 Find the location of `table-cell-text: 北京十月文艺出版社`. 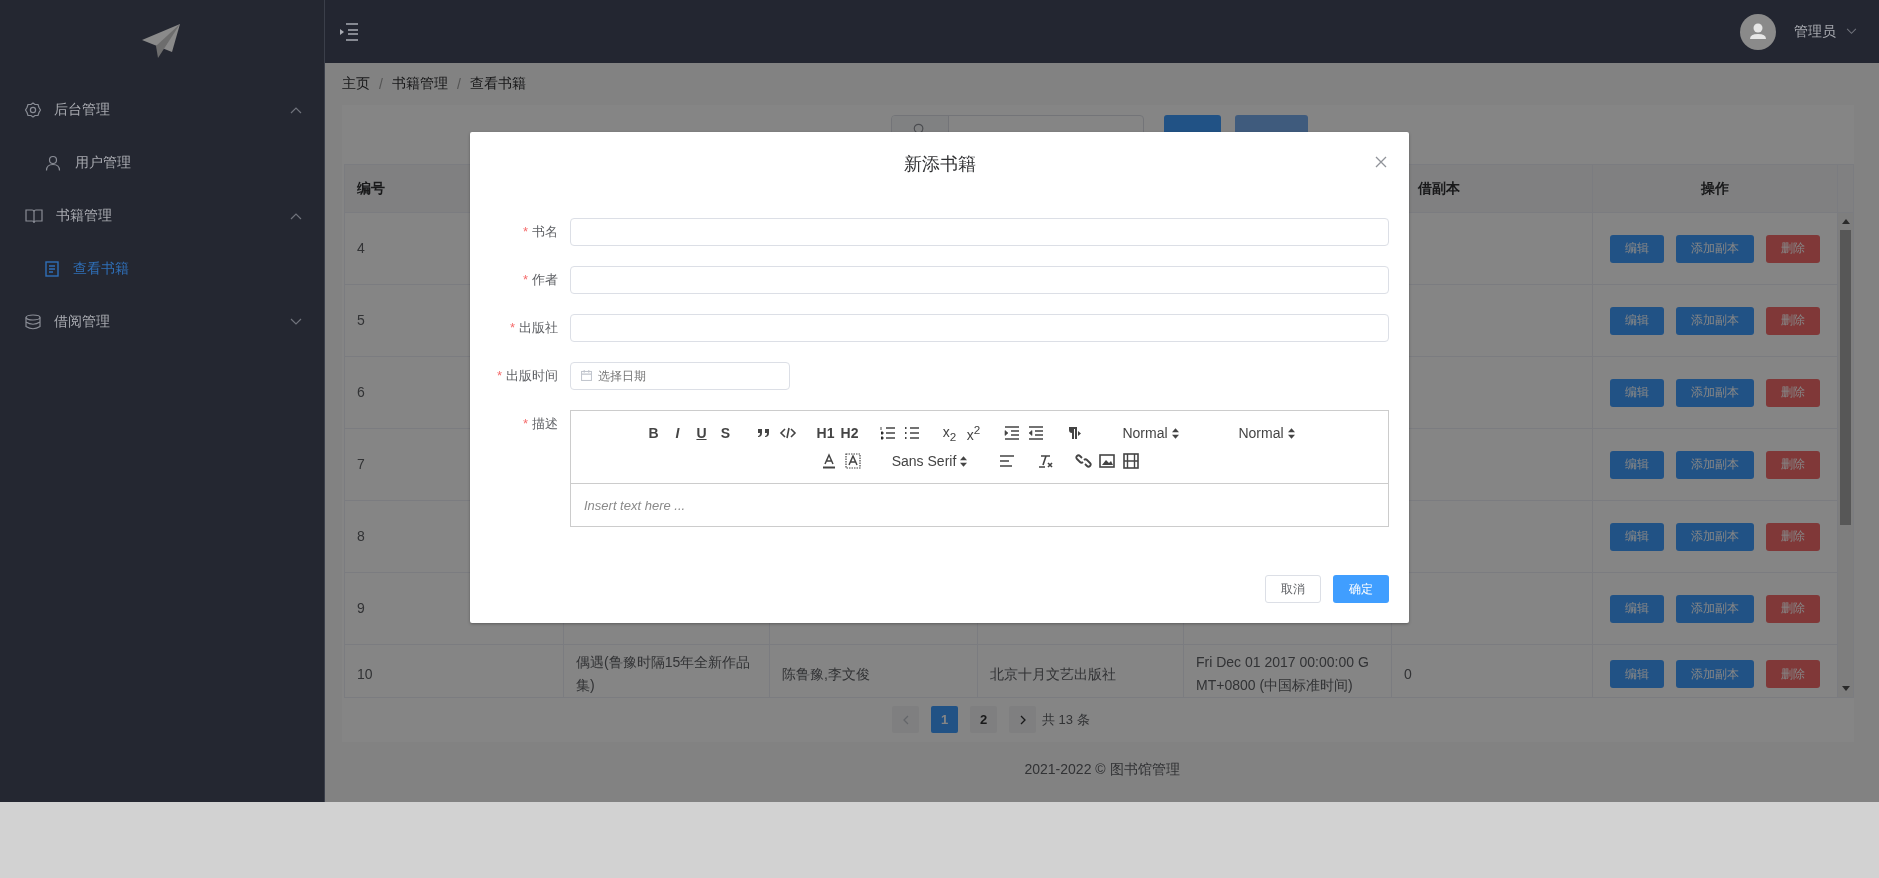

table-cell-text: 北京十月文艺出版社 is located at coordinates (1053, 674).